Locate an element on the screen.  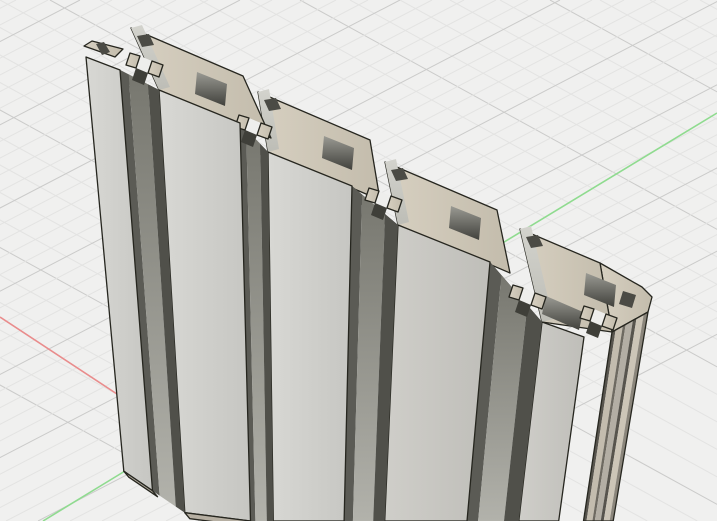
fin-front-face is located at coordinates (310, 336).